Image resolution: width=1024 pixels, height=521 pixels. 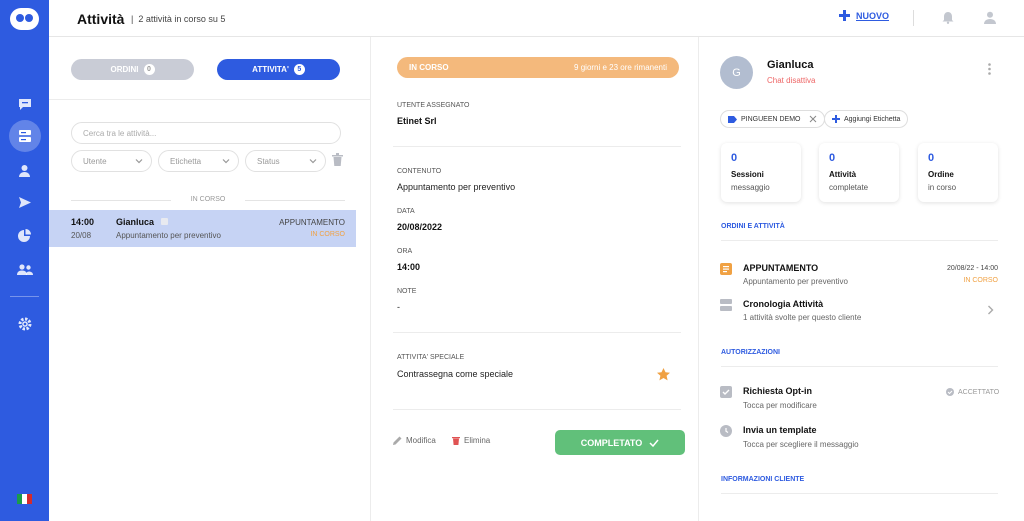 I want to click on status-banner: IN CORSO 9 giorni e 23 ore rimanenti, so click(x=538, y=67).